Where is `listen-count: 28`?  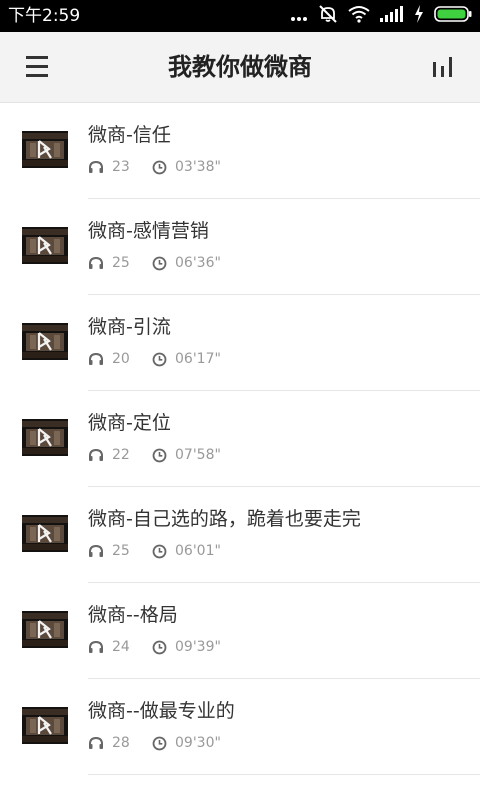 listen-count: 28 is located at coordinates (120, 743).